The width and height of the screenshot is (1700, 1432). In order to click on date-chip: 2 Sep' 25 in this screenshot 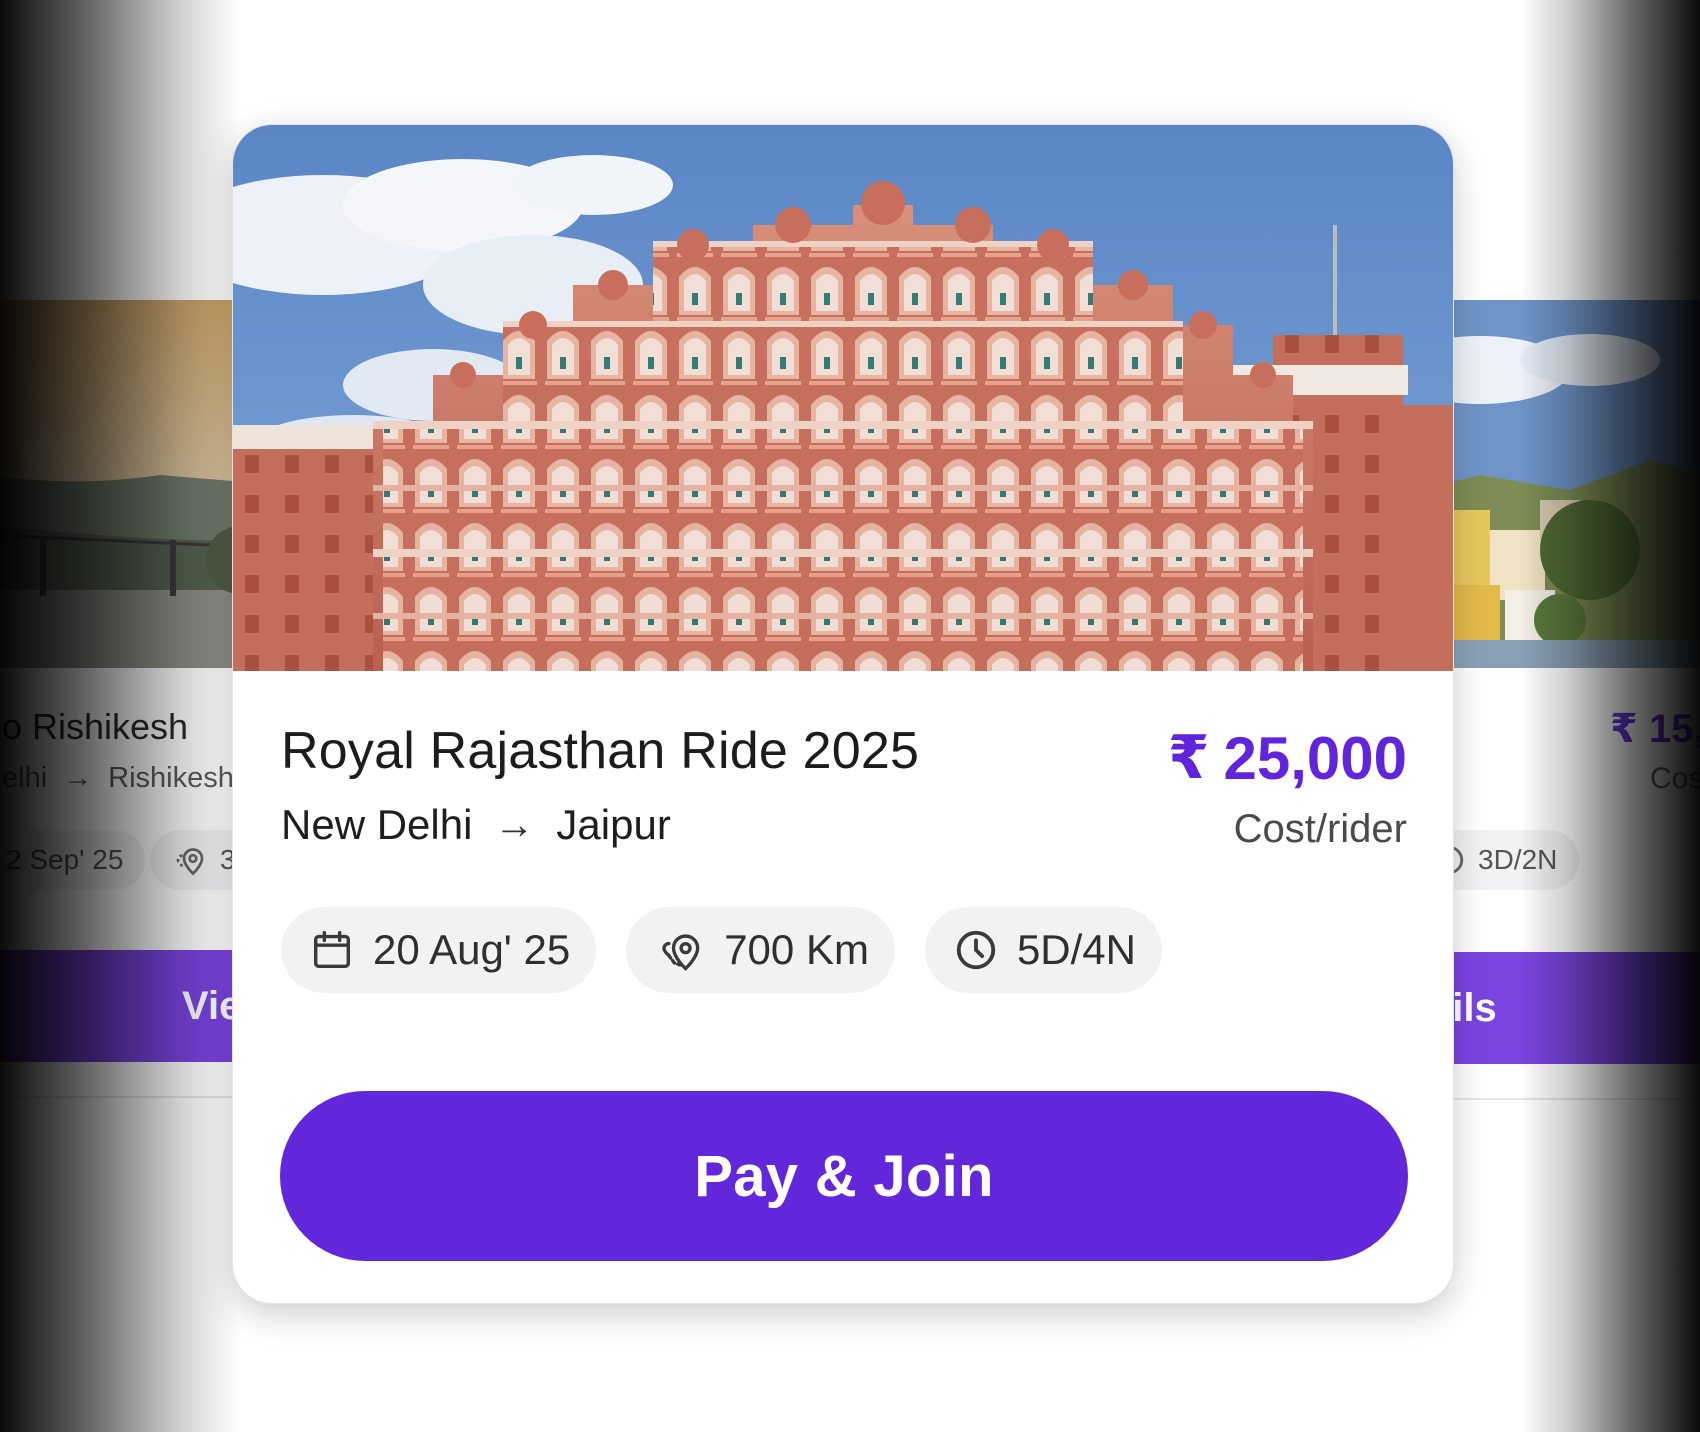, I will do `click(73, 860)`.